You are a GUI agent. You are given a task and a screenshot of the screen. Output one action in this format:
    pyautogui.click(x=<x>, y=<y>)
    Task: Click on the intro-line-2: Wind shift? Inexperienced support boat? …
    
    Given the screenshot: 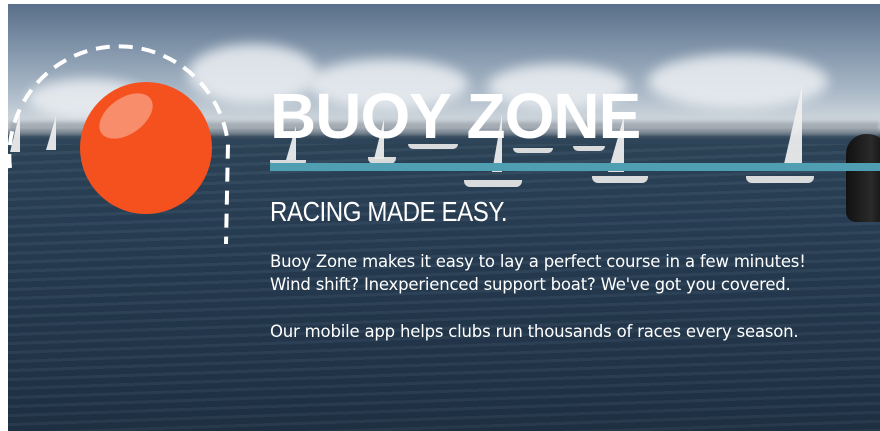 What is the action you would take?
    pyautogui.click(x=530, y=284)
    